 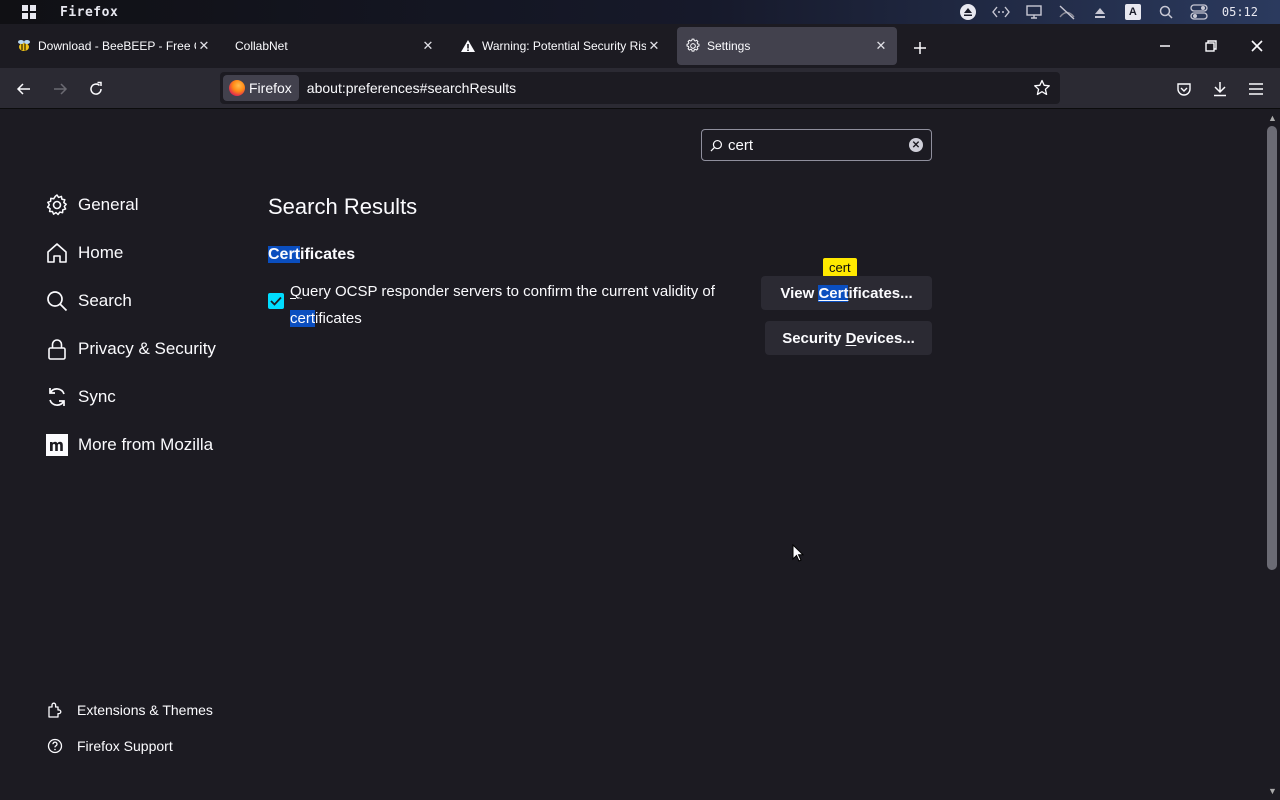 I want to click on bookmark-star-button, so click(x=1042, y=88).